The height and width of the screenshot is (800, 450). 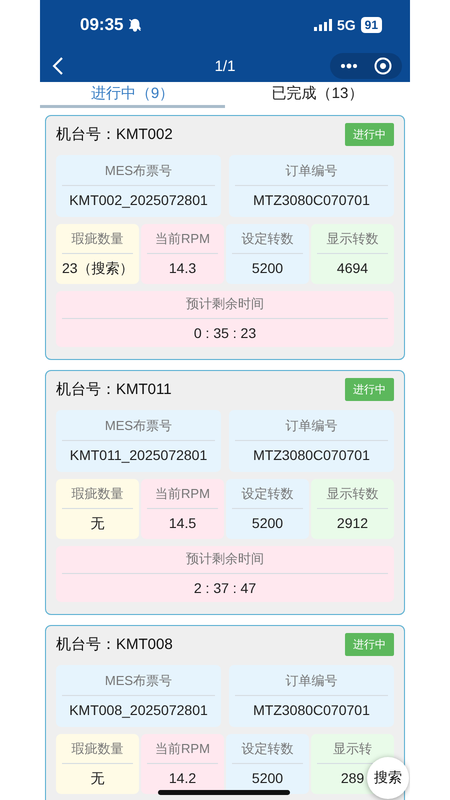 What do you see at coordinates (346, 25) in the screenshot?
I see `network-label: 5G` at bounding box center [346, 25].